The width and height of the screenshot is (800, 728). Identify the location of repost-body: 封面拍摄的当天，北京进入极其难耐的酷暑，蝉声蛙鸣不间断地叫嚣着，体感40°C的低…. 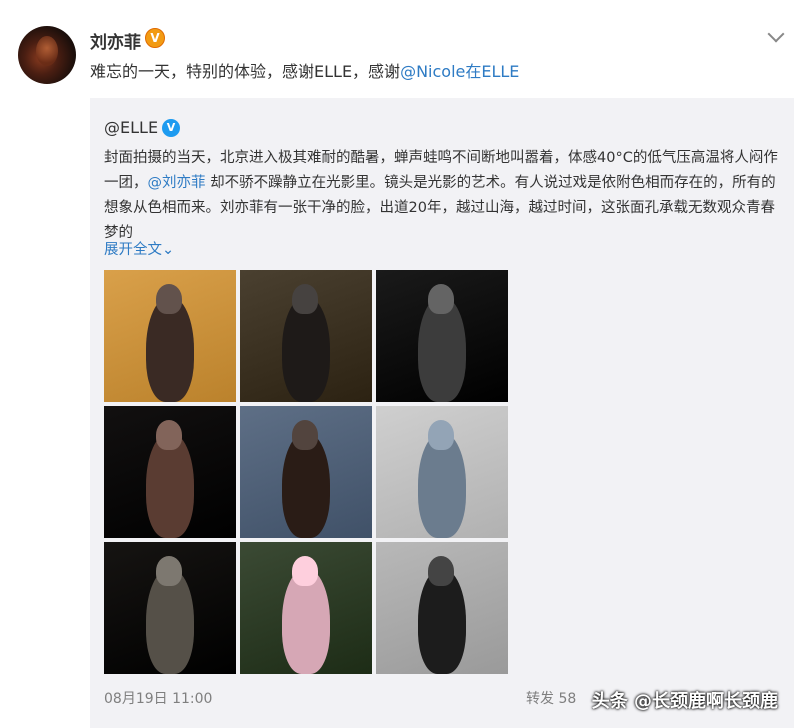
(442, 196).